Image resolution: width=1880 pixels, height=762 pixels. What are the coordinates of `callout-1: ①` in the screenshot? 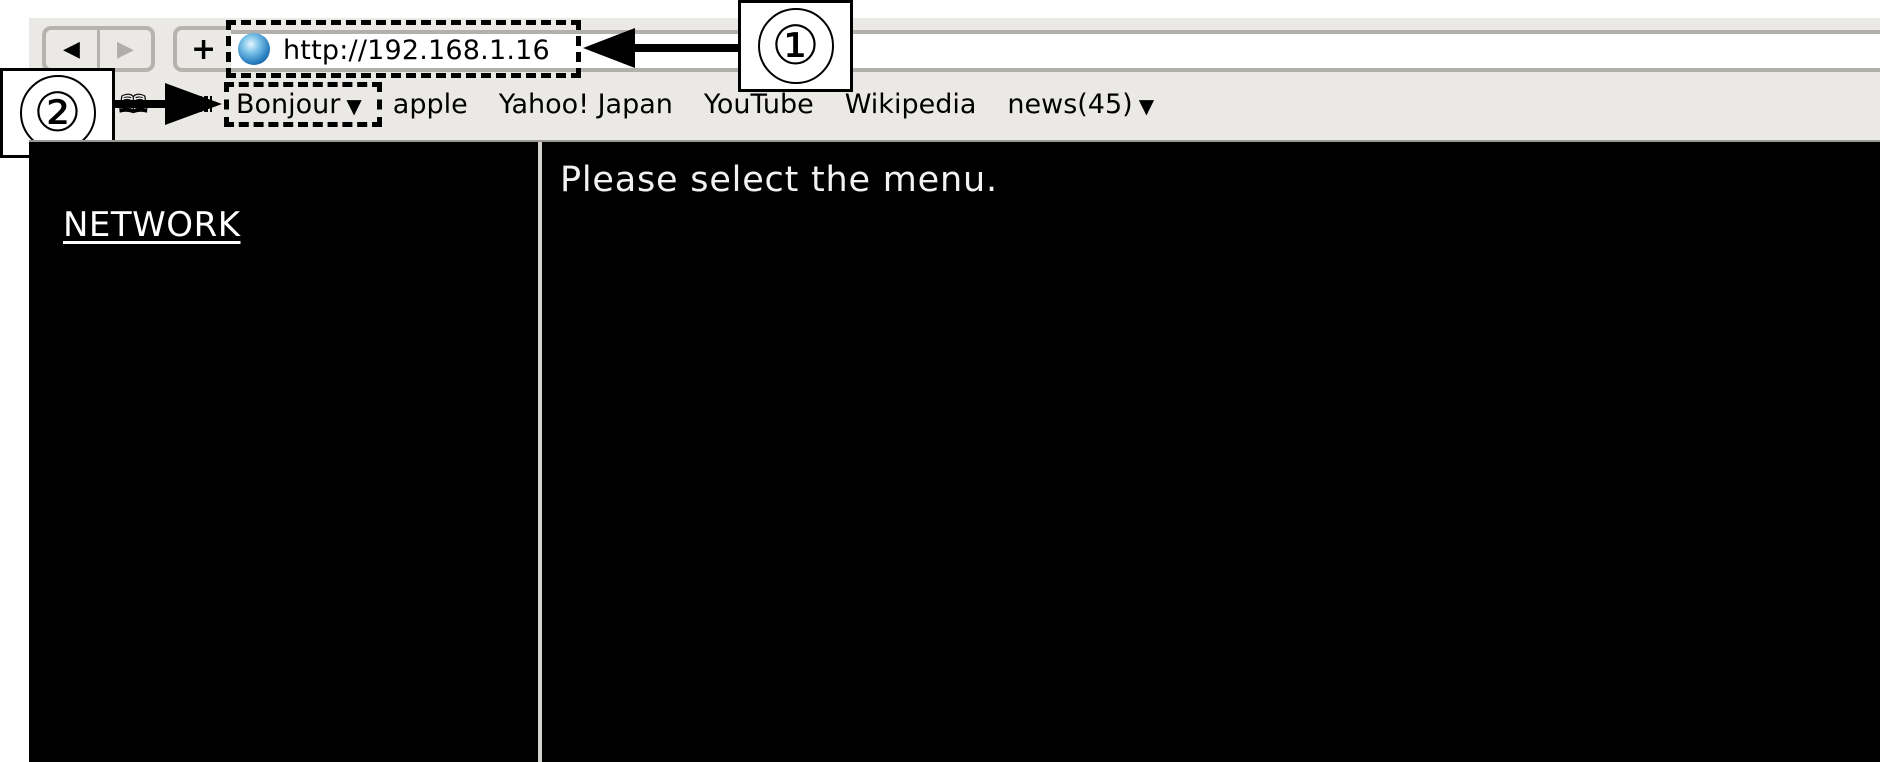 It's located at (795, 46).